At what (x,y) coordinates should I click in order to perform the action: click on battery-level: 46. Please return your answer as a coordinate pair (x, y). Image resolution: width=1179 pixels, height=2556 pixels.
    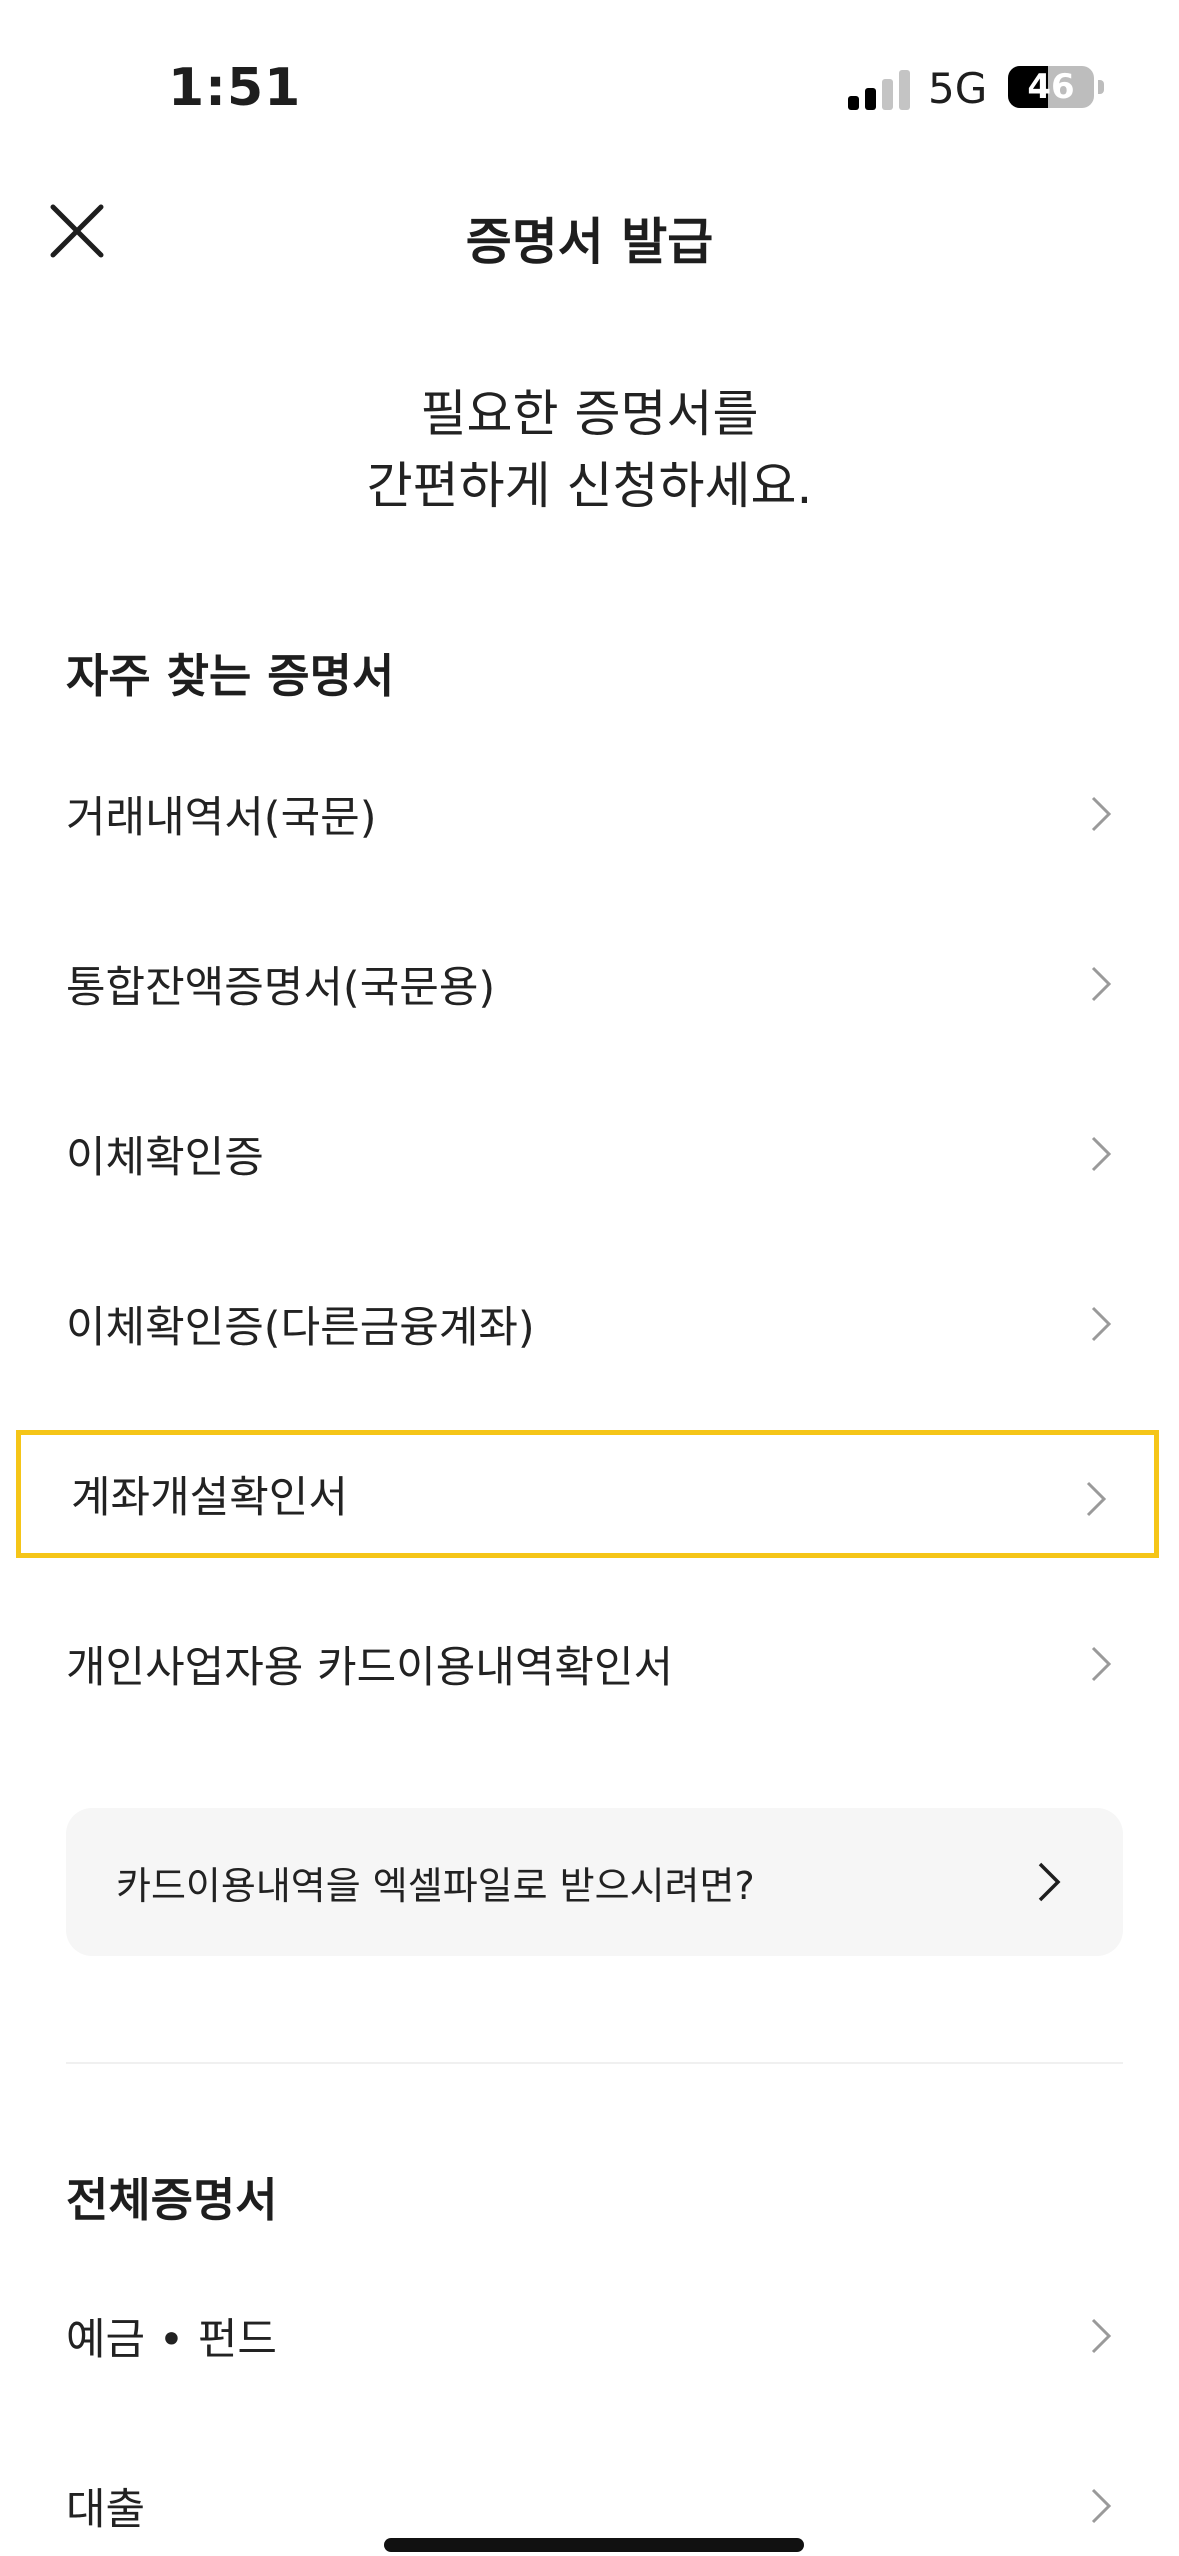
    Looking at the image, I should click on (1051, 87).